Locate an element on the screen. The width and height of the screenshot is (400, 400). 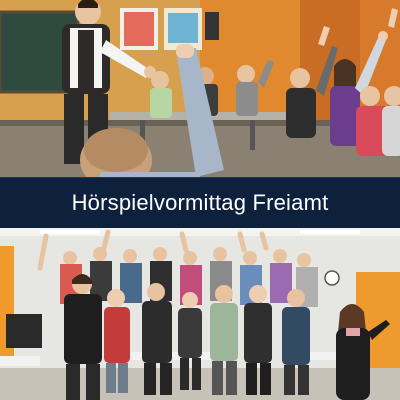
banner-title: Hörspielvormittag Freiamt is located at coordinates (200, 202).